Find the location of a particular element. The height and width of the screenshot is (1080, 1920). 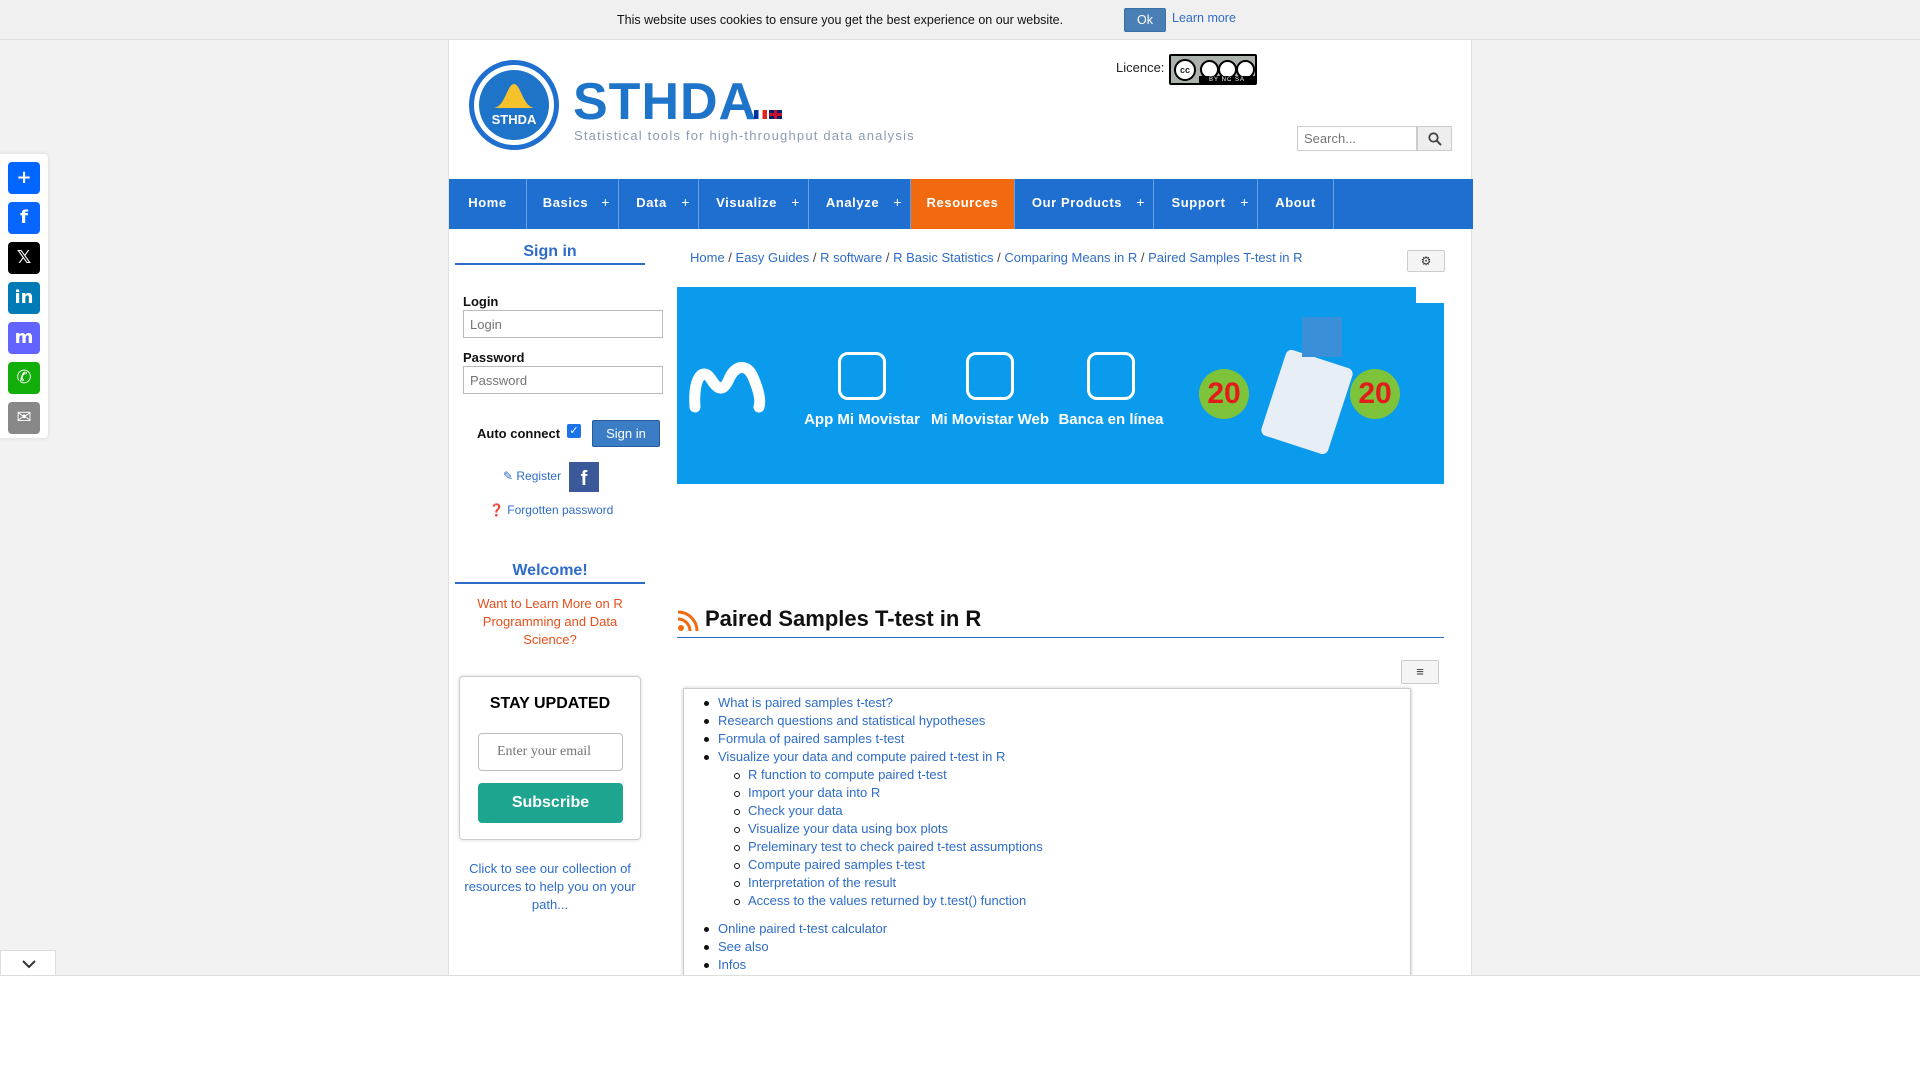

linkedin-share-icon: in is located at coordinates (24, 298).